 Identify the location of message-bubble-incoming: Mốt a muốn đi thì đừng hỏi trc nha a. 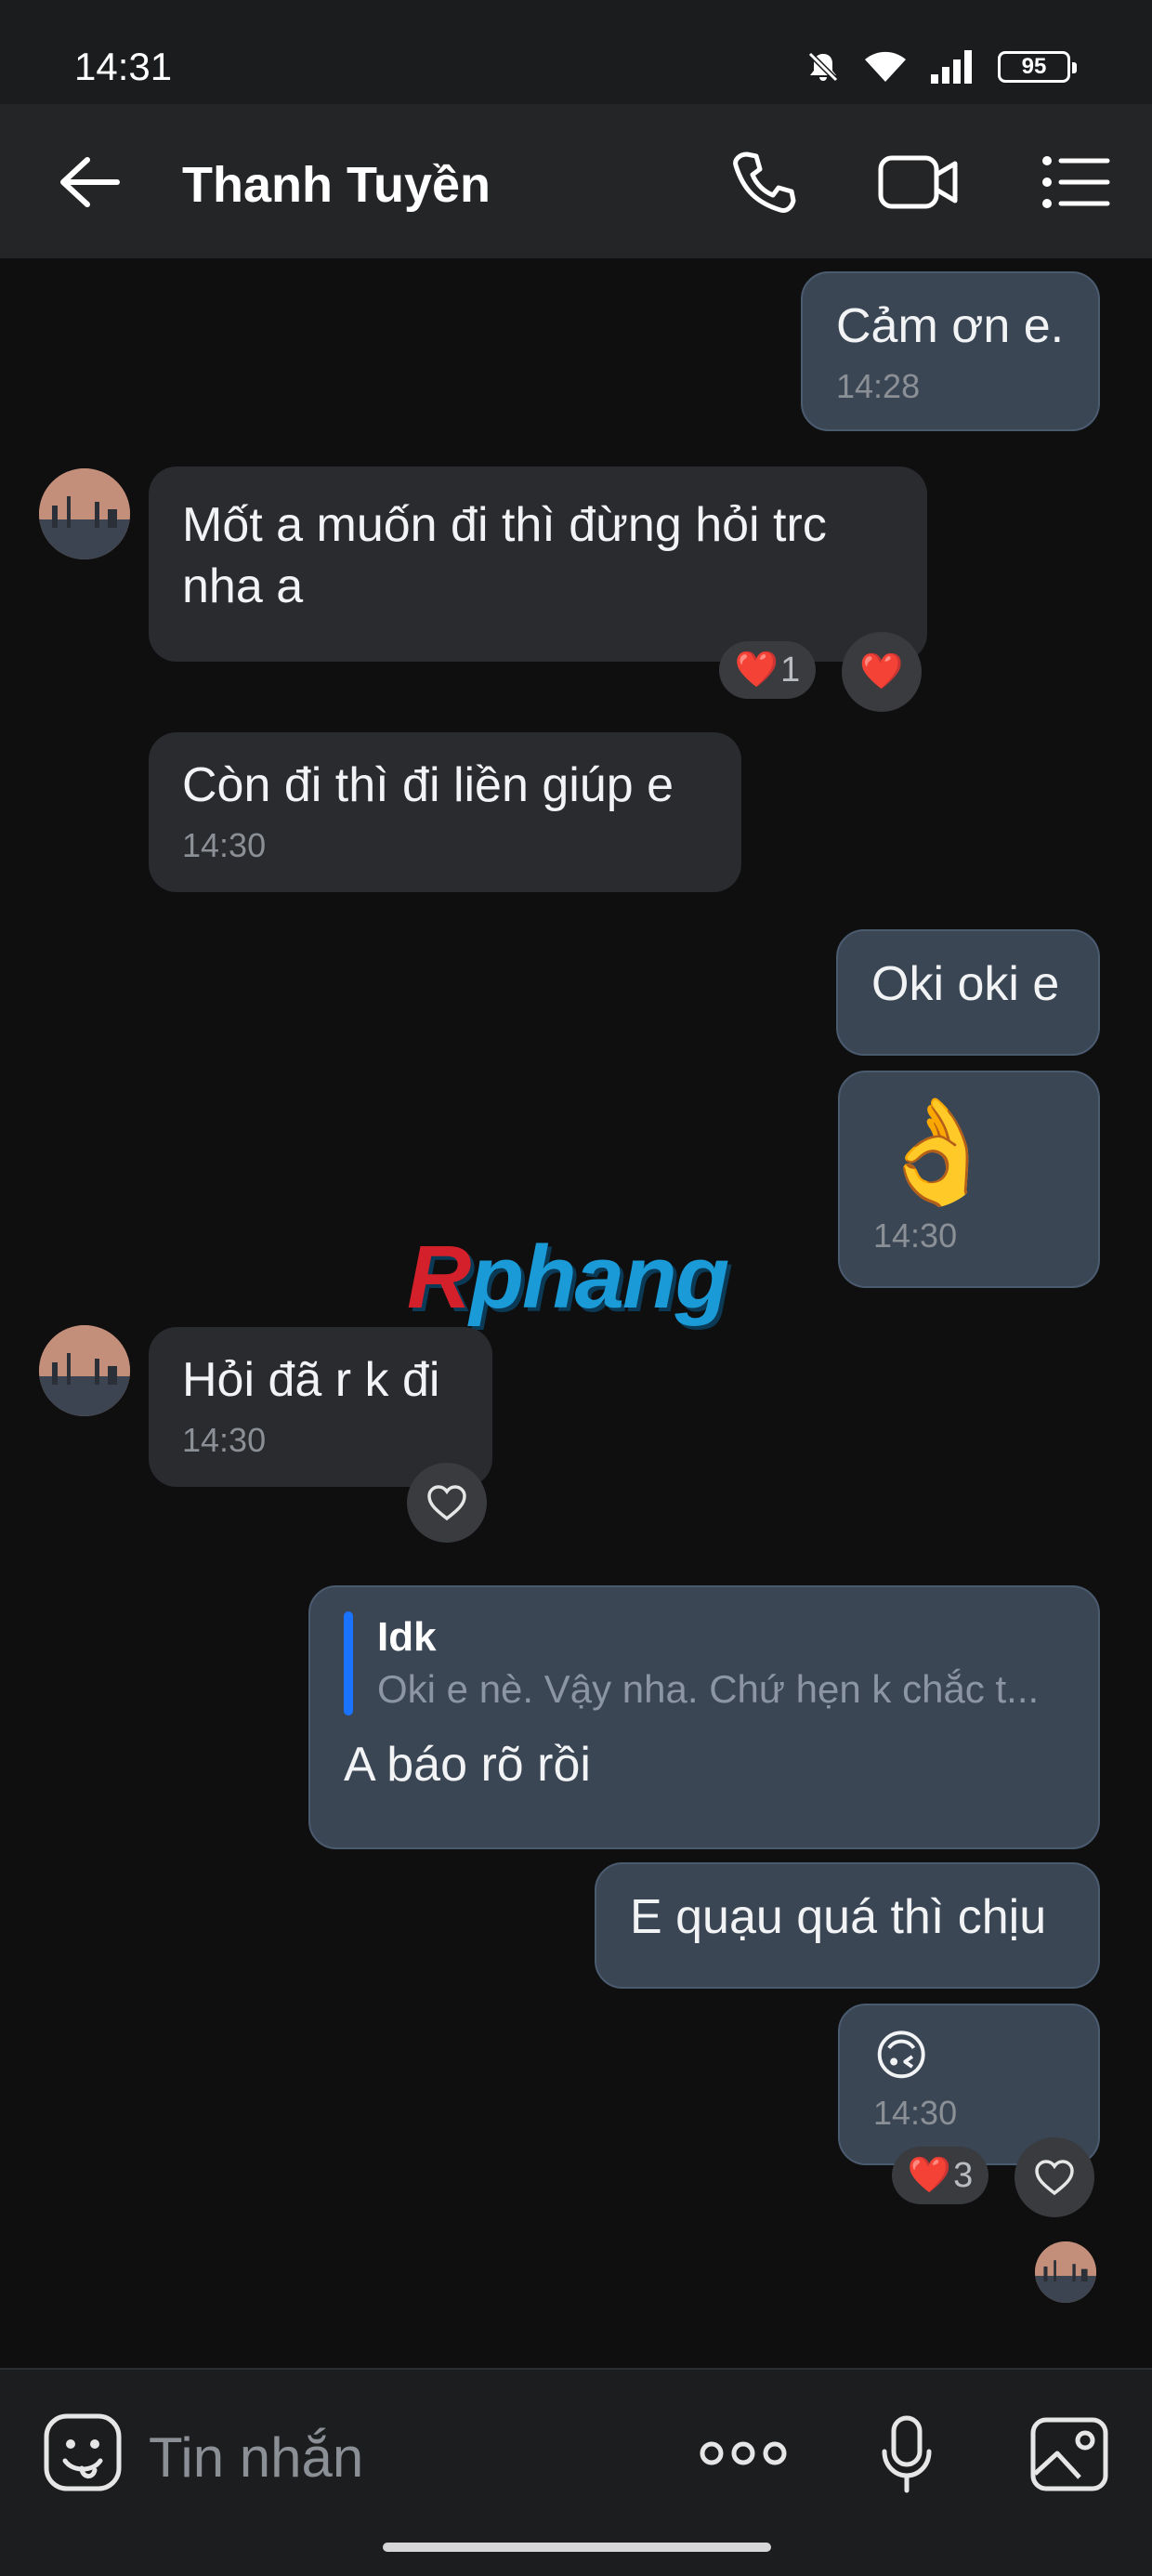
(538, 564).